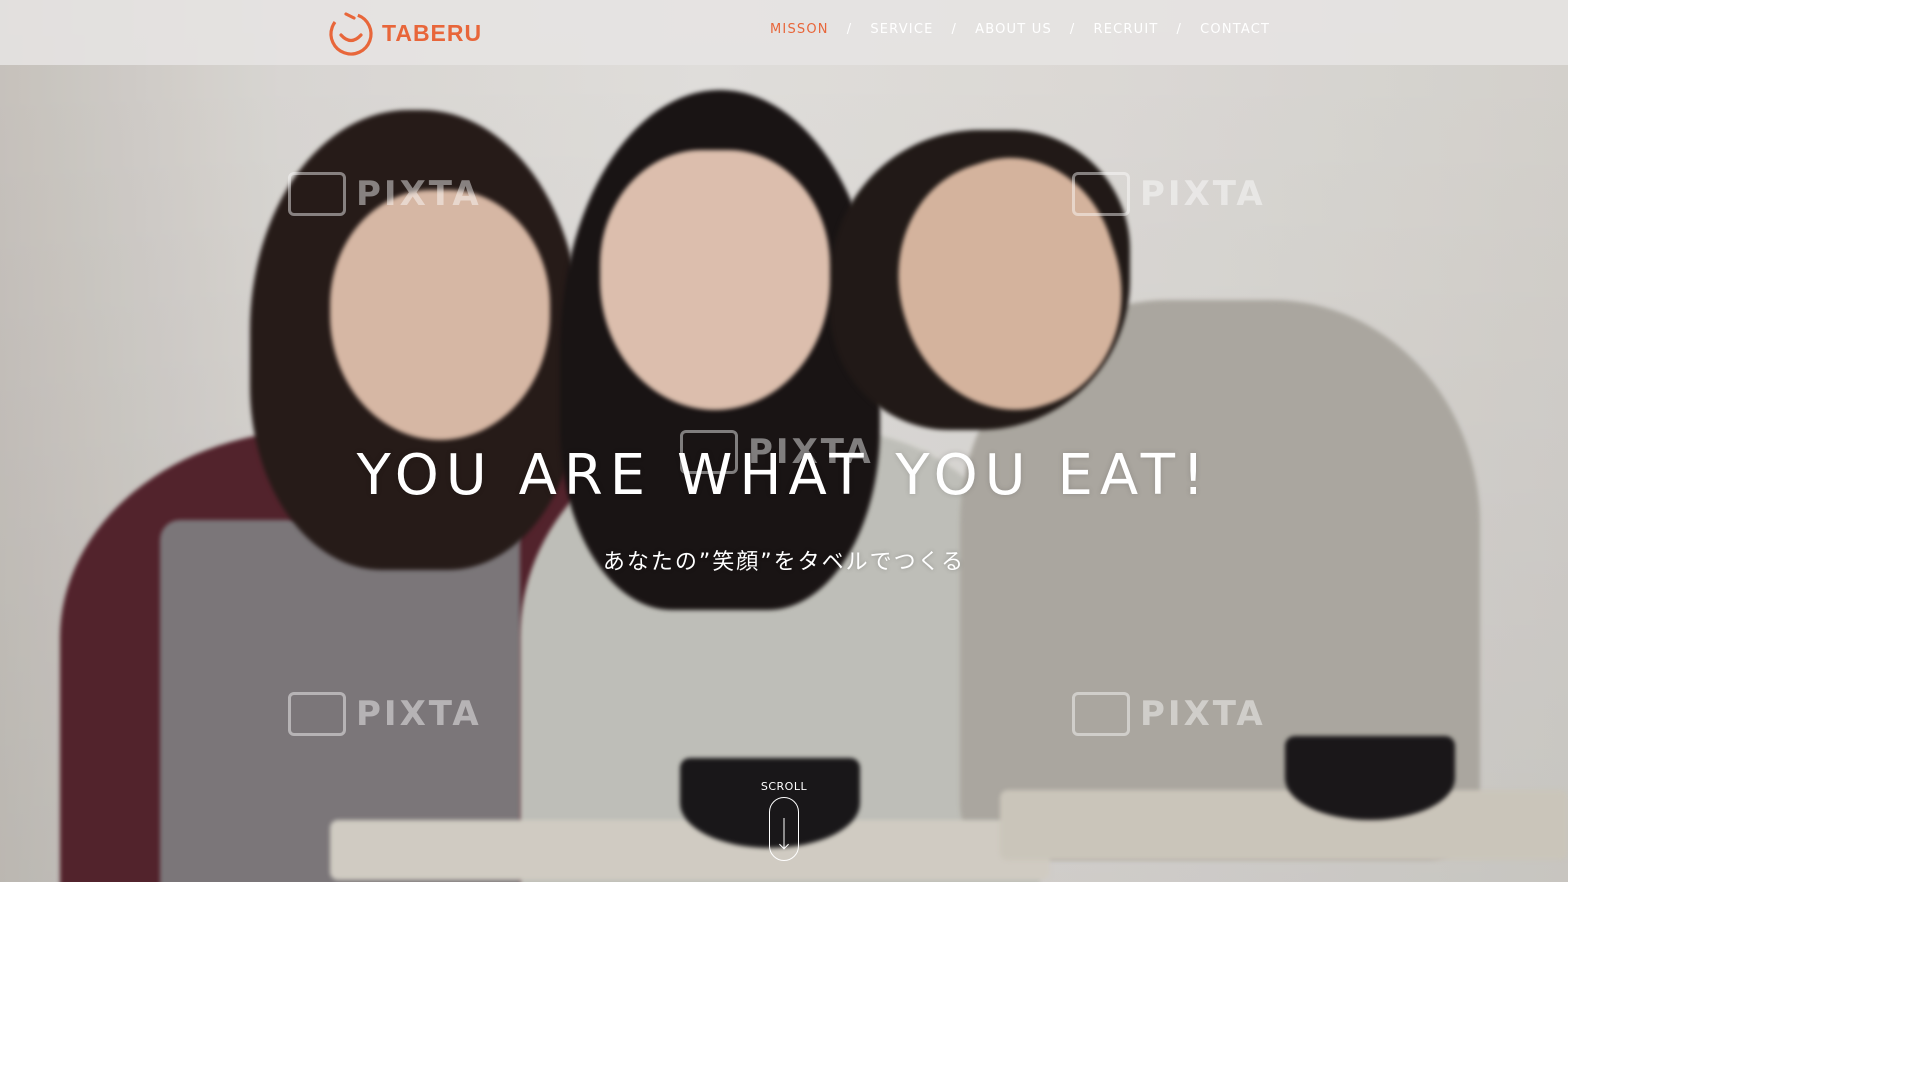  I want to click on nav-item-recruit: RECRUIT, so click(1126, 29).